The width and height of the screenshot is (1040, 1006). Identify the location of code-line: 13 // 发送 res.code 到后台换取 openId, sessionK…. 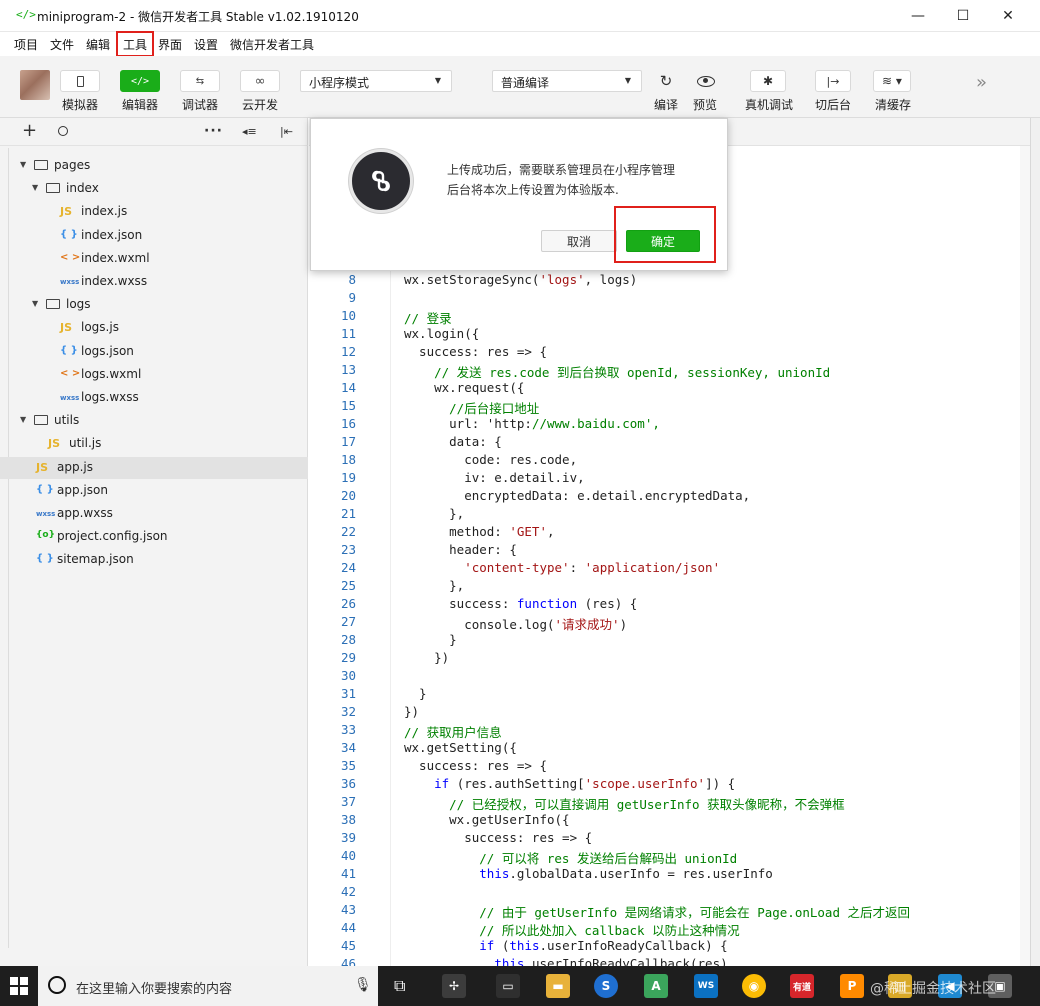
(669, 371).